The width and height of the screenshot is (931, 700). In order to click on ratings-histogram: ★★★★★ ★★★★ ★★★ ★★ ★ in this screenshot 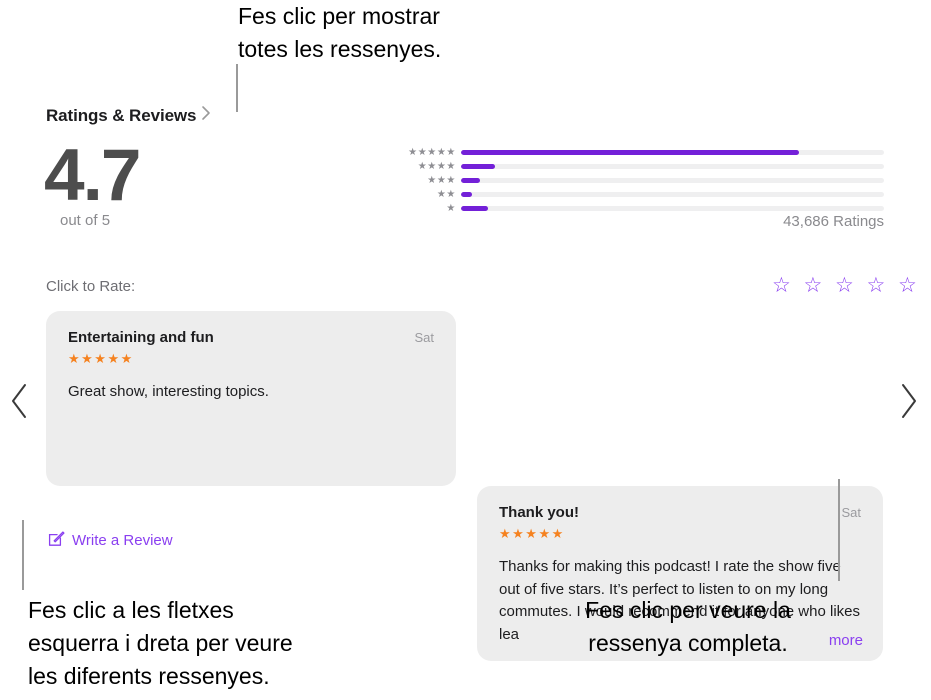, I will do `click(634, 181)`.